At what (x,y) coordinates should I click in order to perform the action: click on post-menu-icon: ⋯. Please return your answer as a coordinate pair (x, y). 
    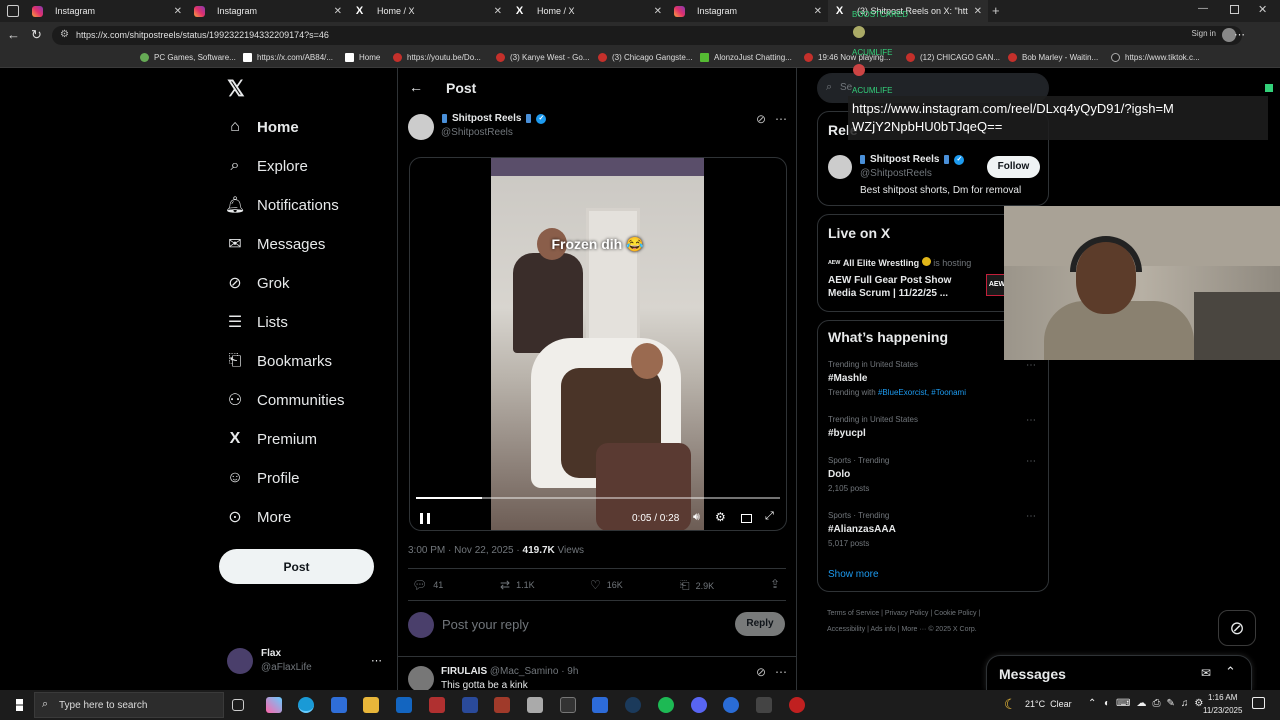
    Looking at the image, I should click on (781, 119).